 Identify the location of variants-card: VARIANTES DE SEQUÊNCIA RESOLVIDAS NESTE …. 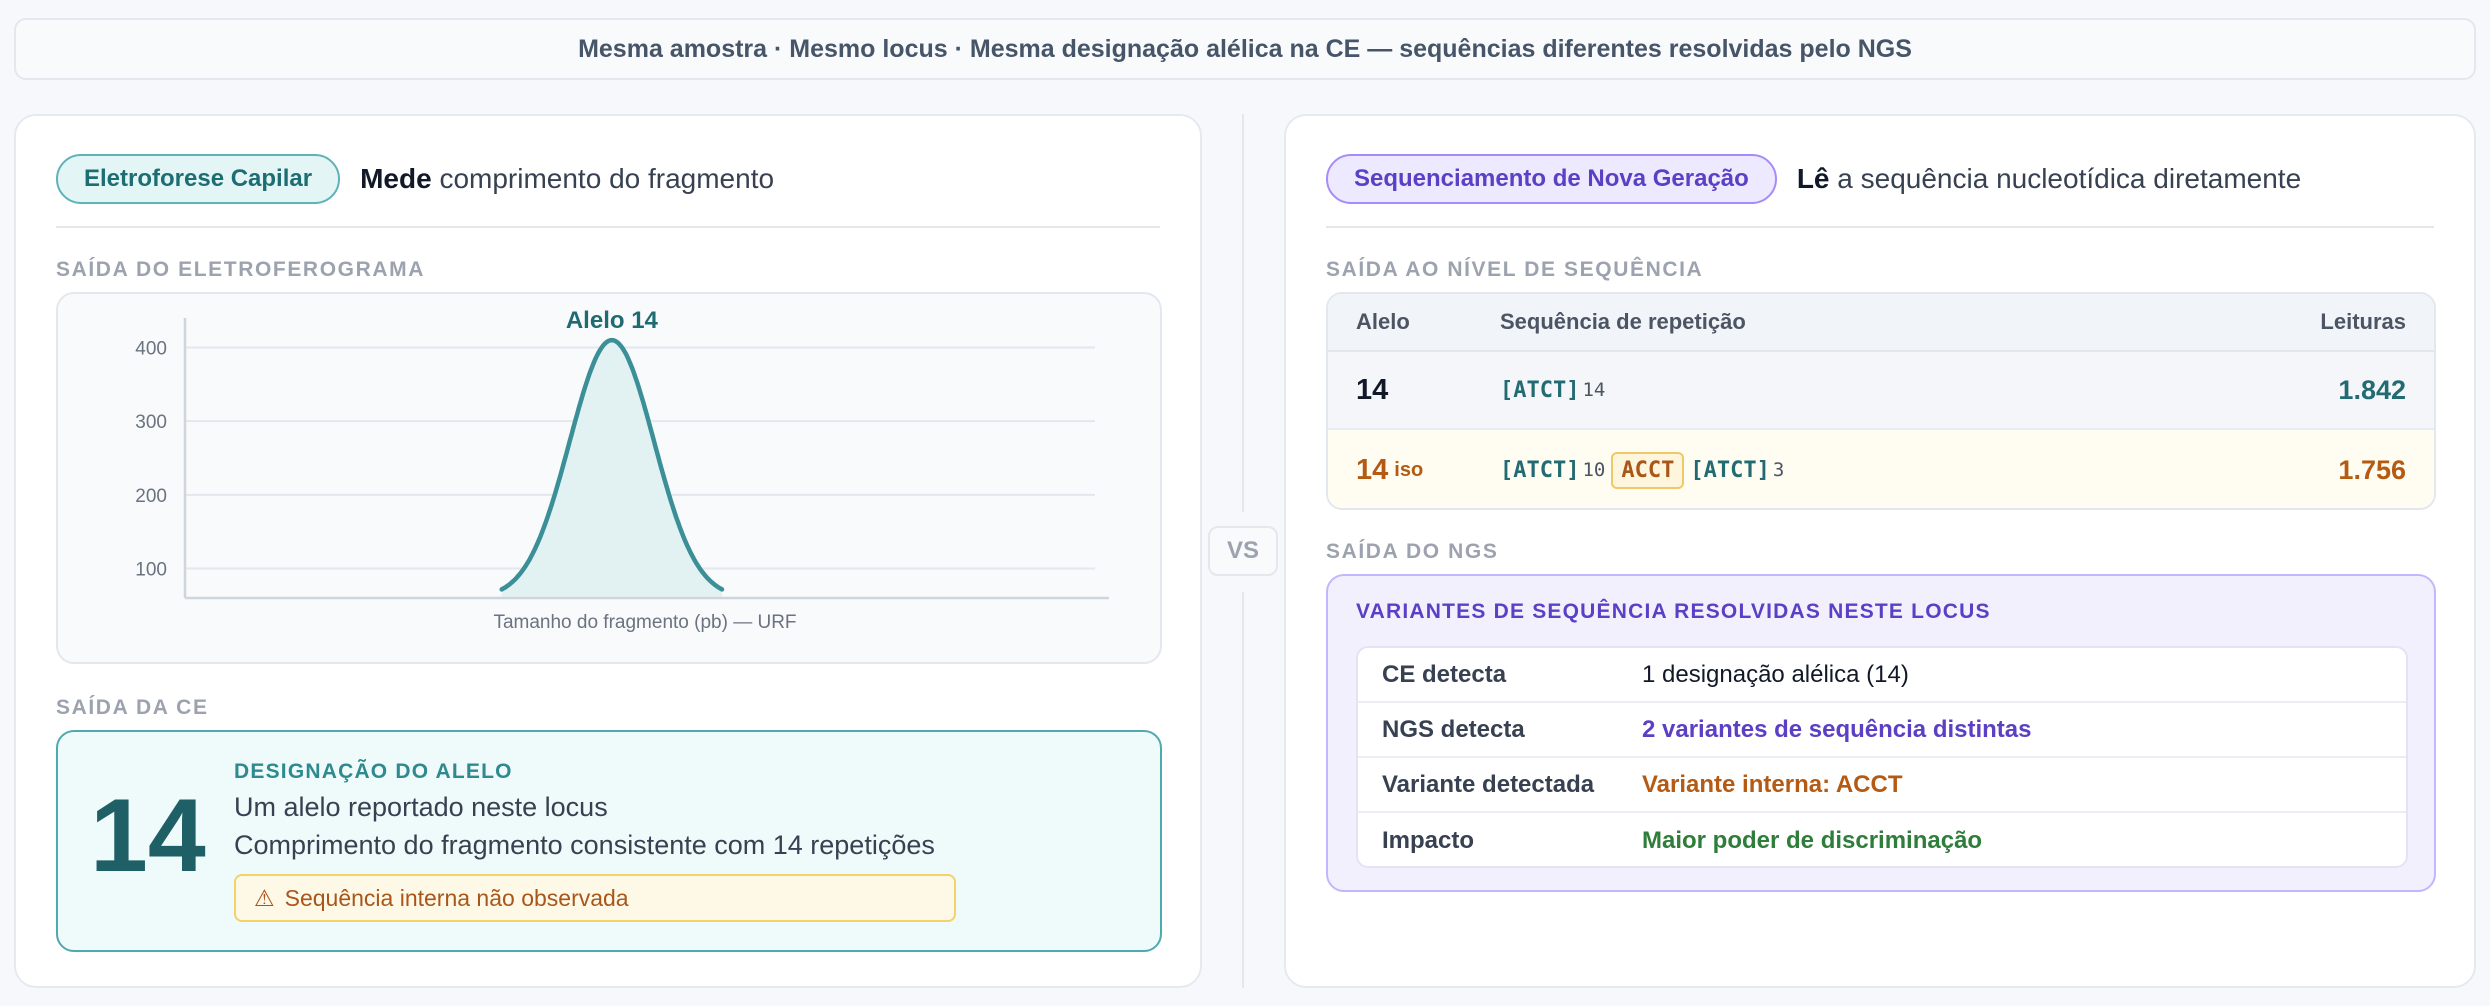
(1881, 733).